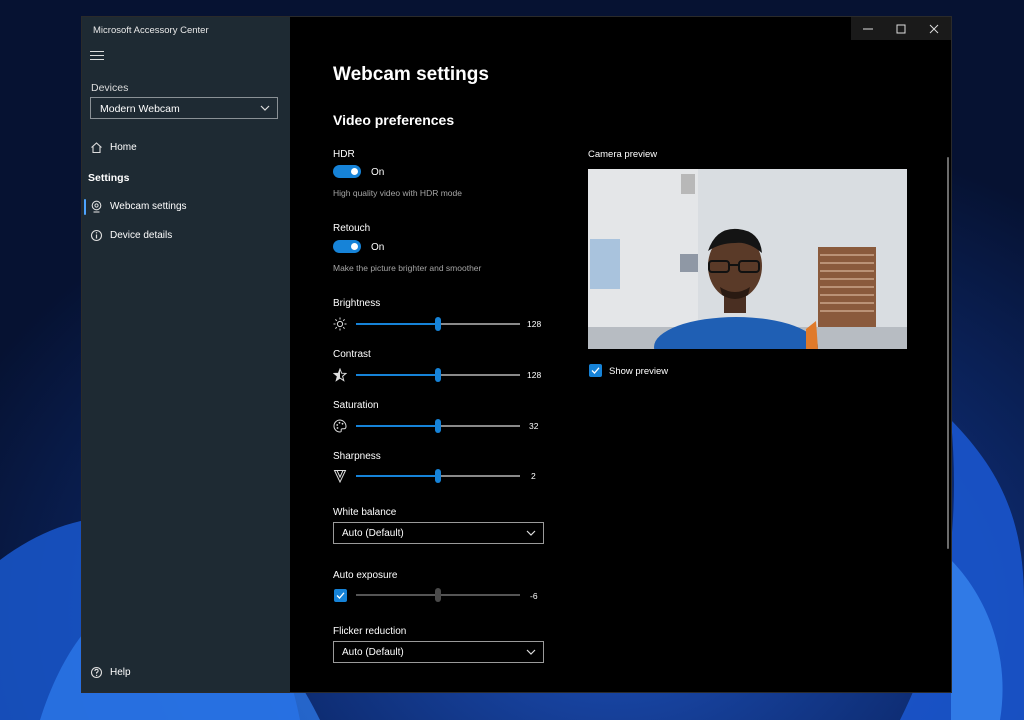 The width and height of the screenshot is (1024, 720). What do you see at coordinates (186, 673) in the screenshot?
I see `sidebar-item-help: Help` at bounding box center [186, 673].